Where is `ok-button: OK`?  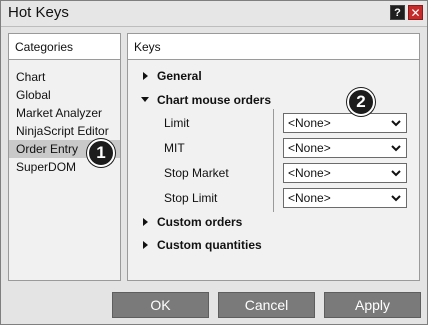
ok-button: OK is located at coordinates (160, 305).